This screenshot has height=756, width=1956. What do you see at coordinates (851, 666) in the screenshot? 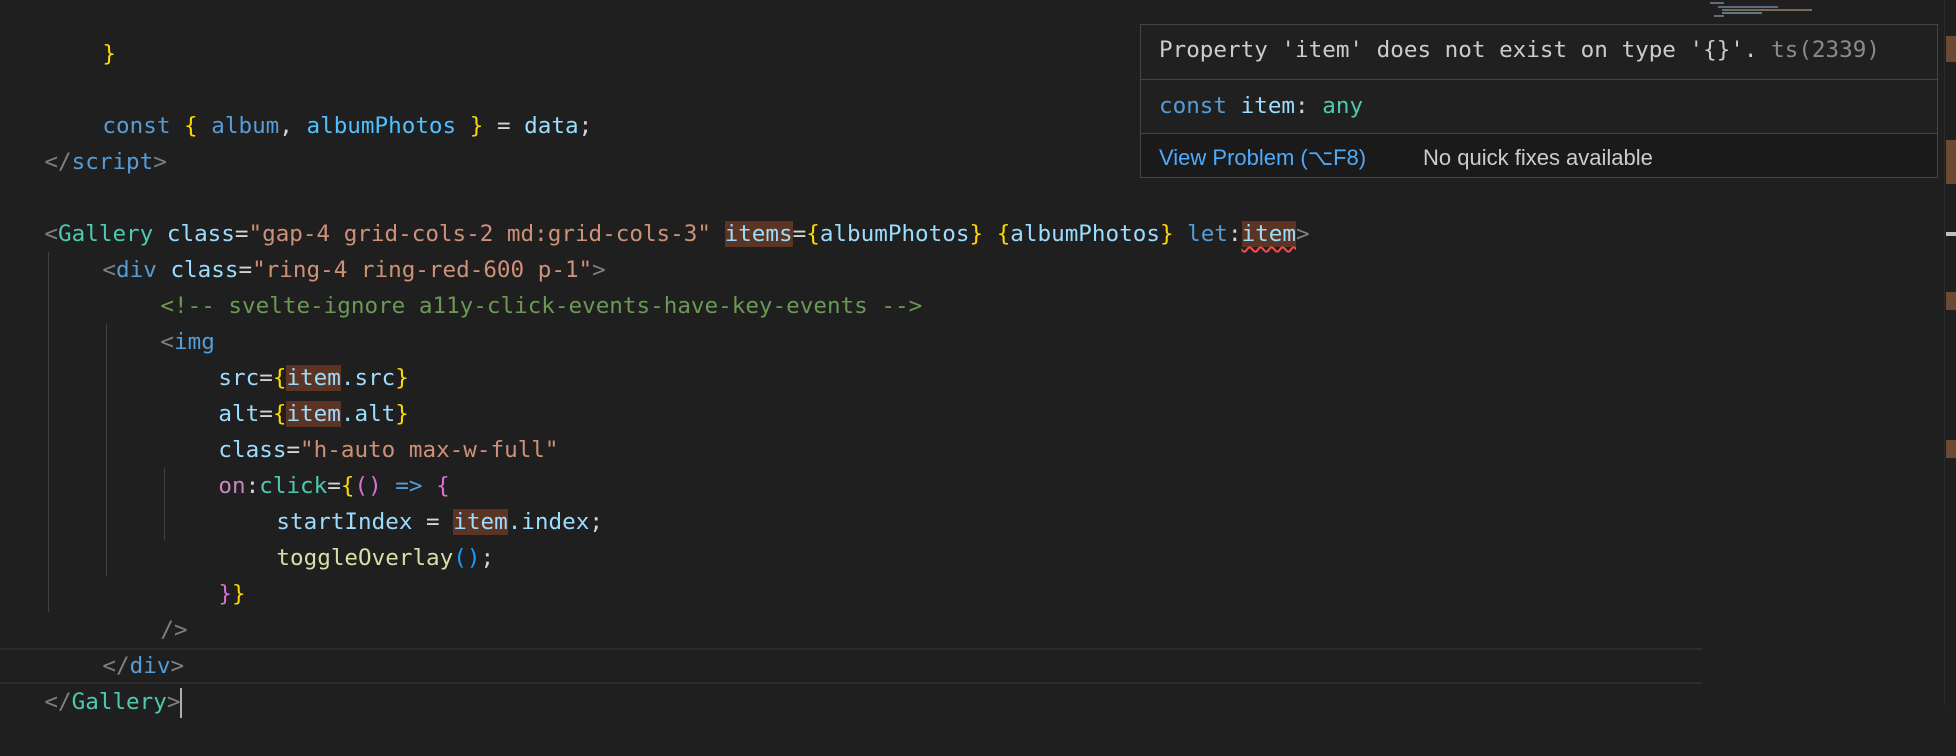
I see `current-line-highlight` at bounding box center [851, 666].